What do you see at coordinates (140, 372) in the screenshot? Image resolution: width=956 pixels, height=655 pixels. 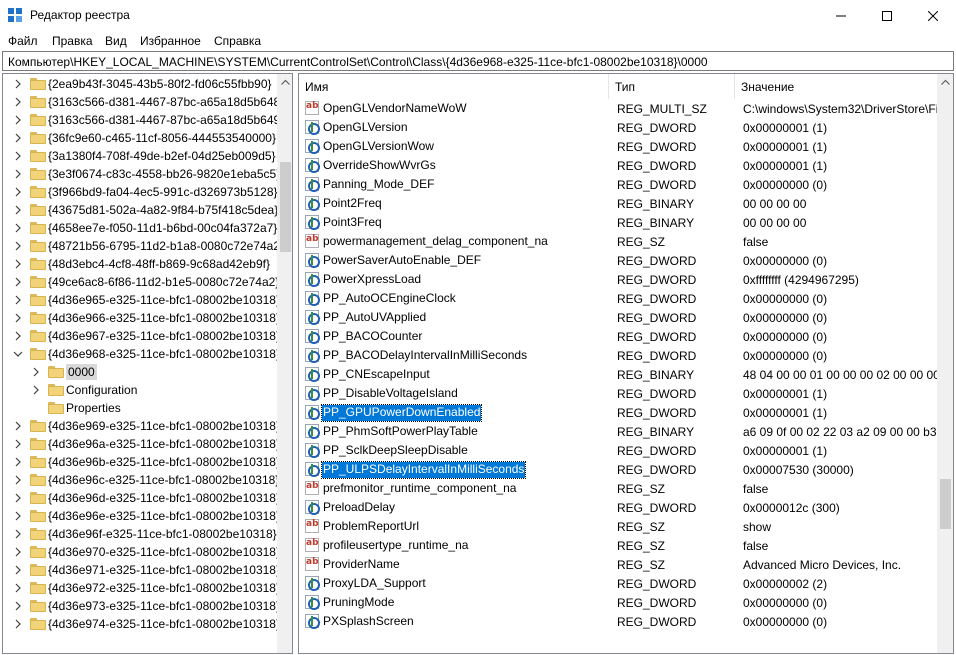 I see `tree-item: 0000` at bounding box center [140, 372].